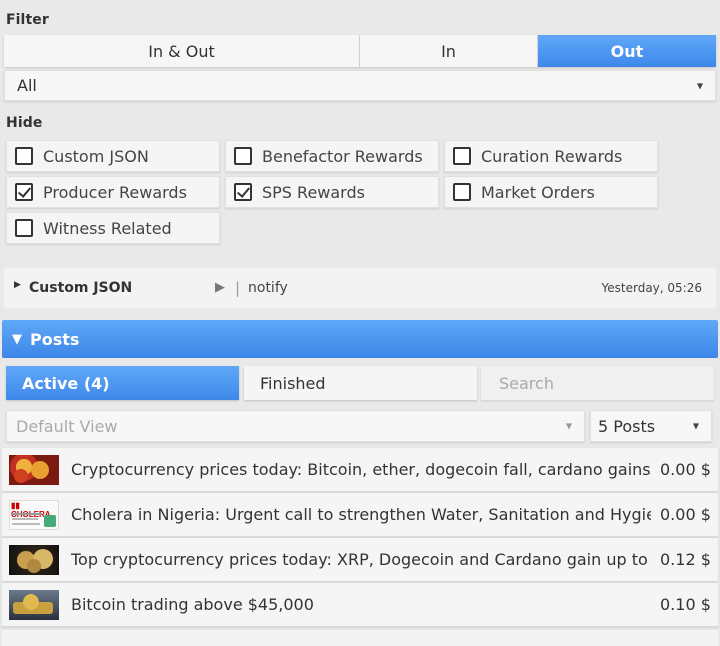 The height and width of the screenshot is (646, 720). Describe the element at coordinates (685, 604) in the screenshot. I see `post-payout: 0.10 $` at that location.